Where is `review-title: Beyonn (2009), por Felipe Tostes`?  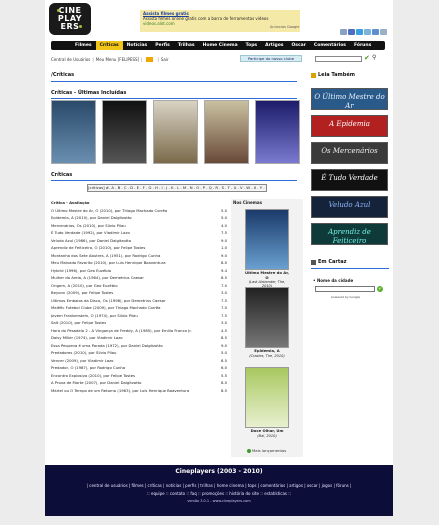 review-title: Beyonn (2009), por Felipe Tostes is located at coordinates (131, 293).